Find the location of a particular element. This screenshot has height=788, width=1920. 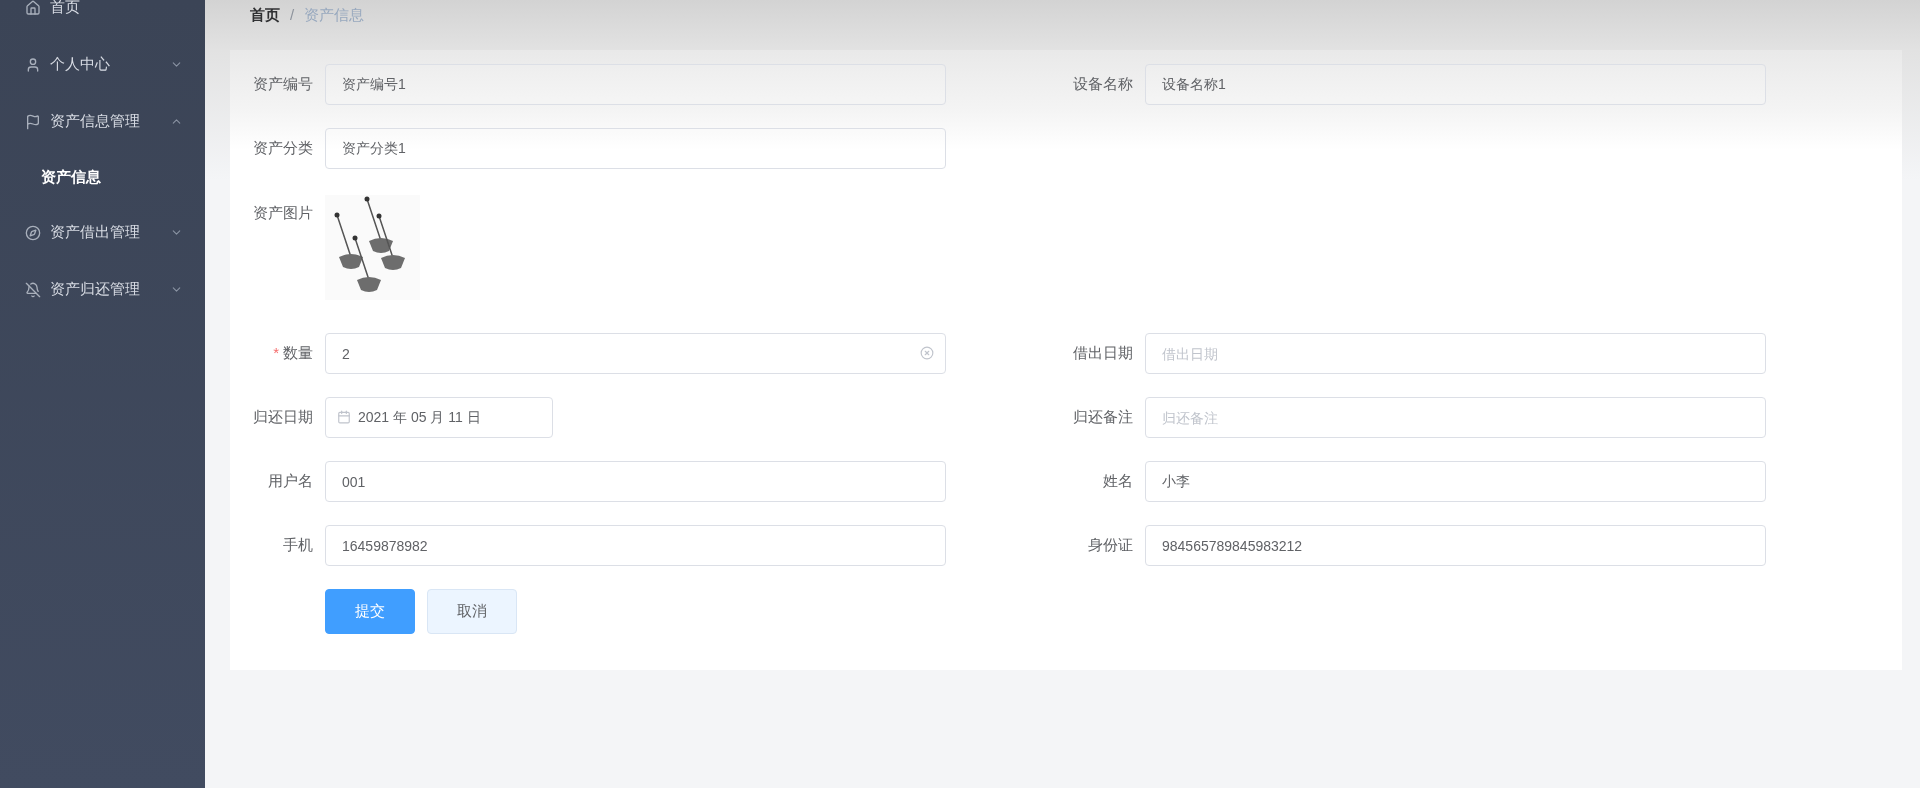

field-label: 借出日期 is located at coordinates (1102, 353).